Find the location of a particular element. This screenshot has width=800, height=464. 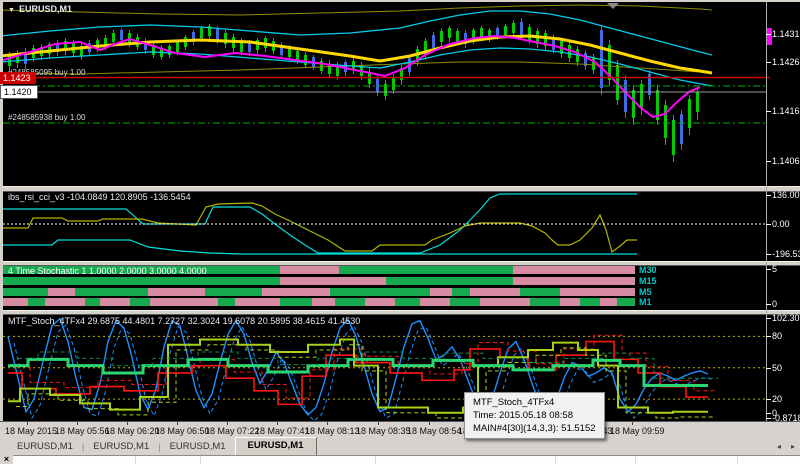

price-axis-label: 1.1406 is located at coordinates (786, 161).